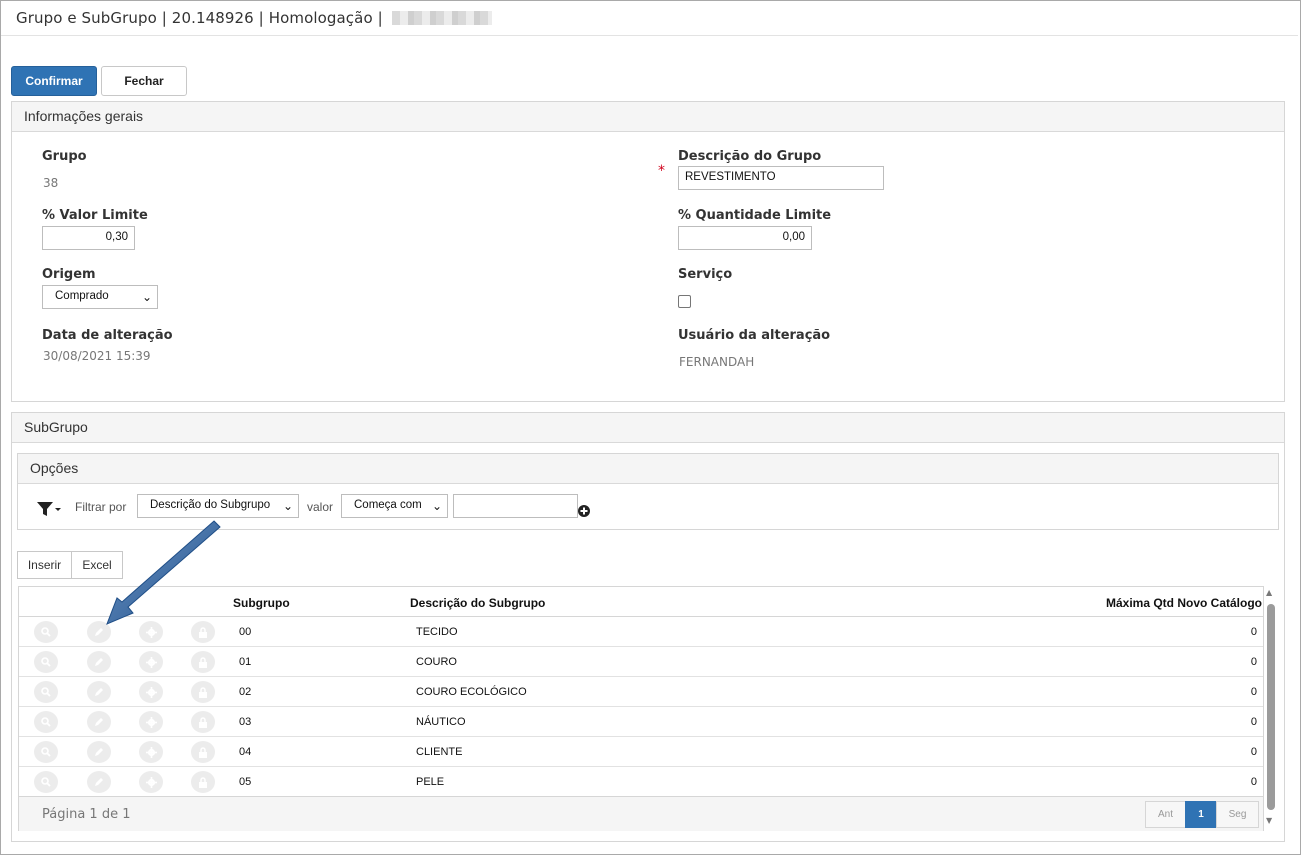 This screenshot has height=855, width=1301. I want to click on grupo-label: Grupo, so click(64, 156).